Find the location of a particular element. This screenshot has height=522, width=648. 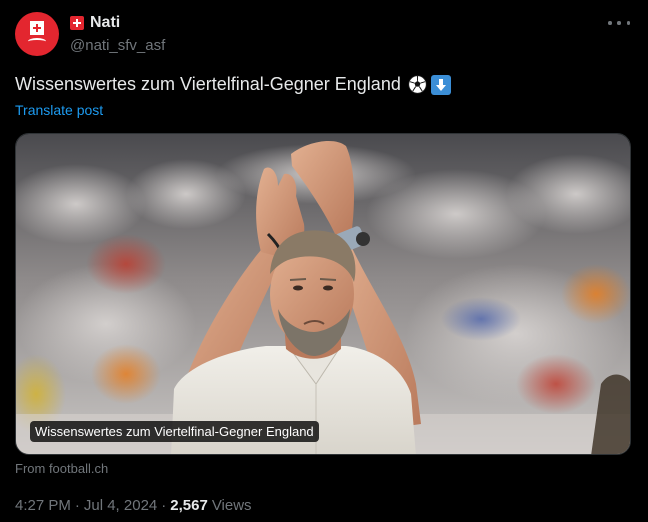

author-display-name: Nati is located at coordinates (105, 23).